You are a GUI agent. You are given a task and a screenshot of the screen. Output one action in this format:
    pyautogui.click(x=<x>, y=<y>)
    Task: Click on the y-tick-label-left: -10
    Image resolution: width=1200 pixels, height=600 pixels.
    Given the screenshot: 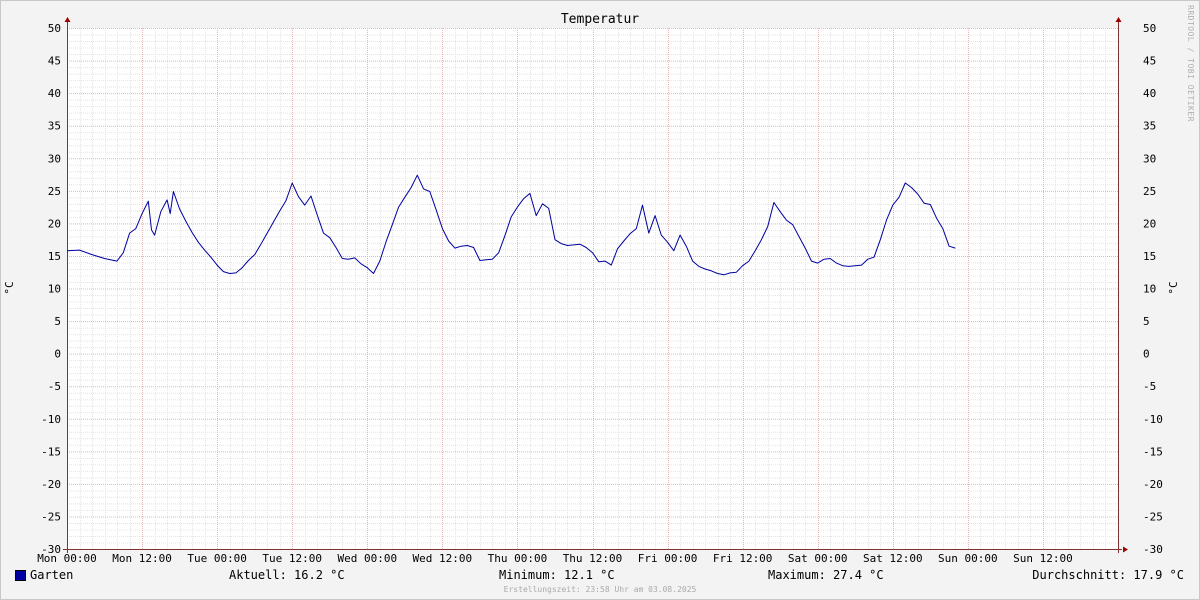 What is the action you would take?
    pyautogui.click(x=51, y=419)
    